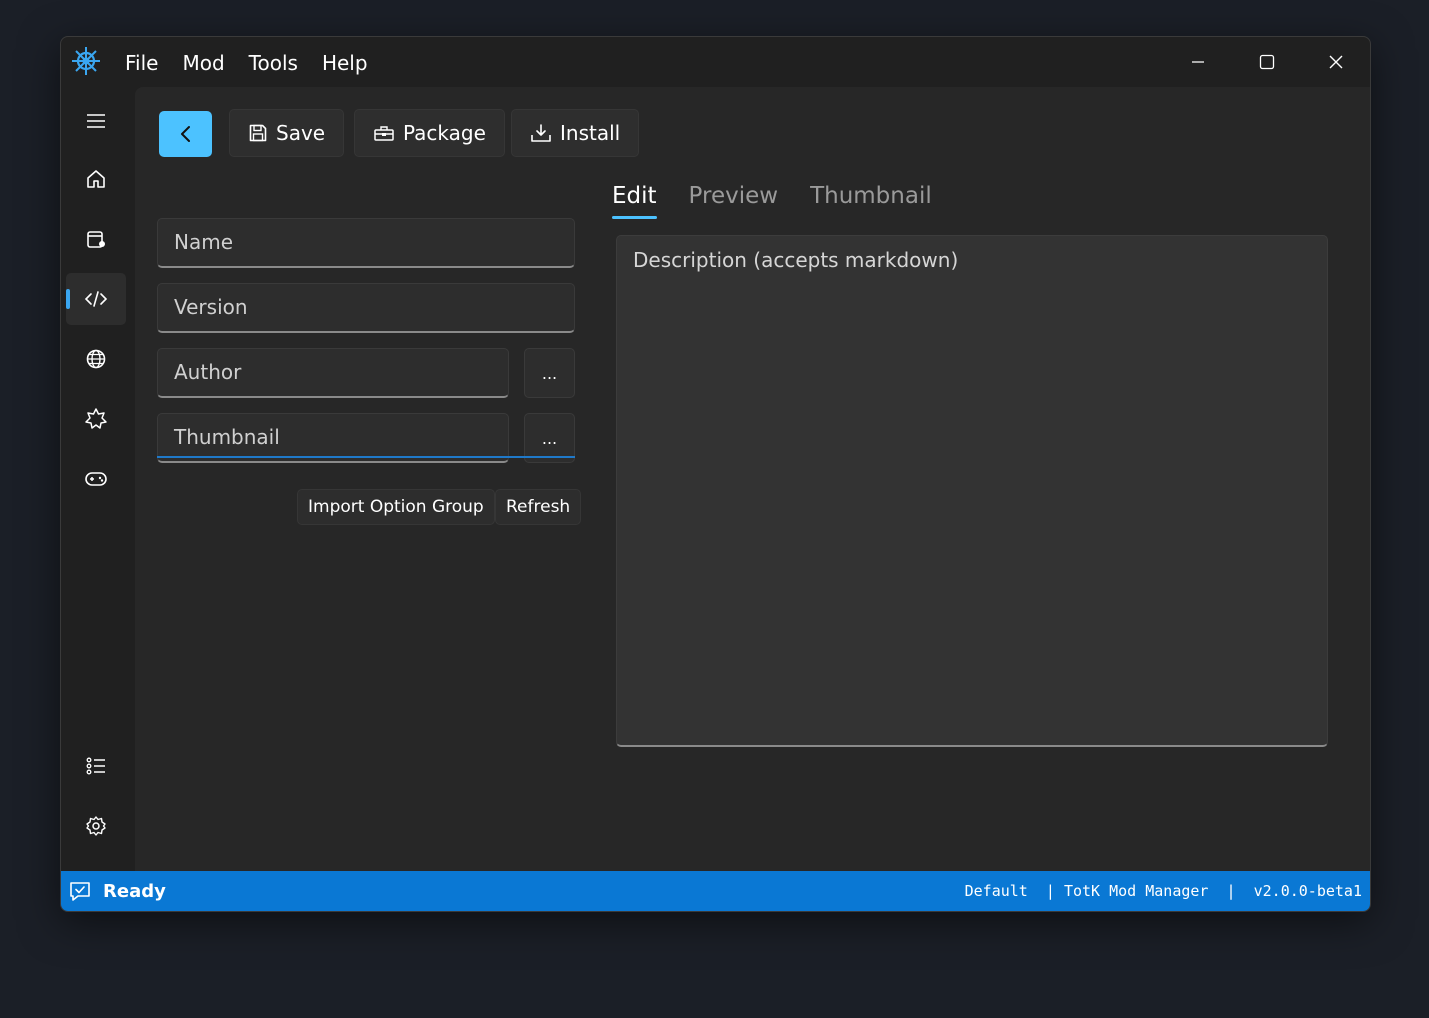 The height and width of the screenshot is (1018, 1429). Describe the element at coordinates (333, 373) in the screenshot. I see `author-input: Author` at that location.